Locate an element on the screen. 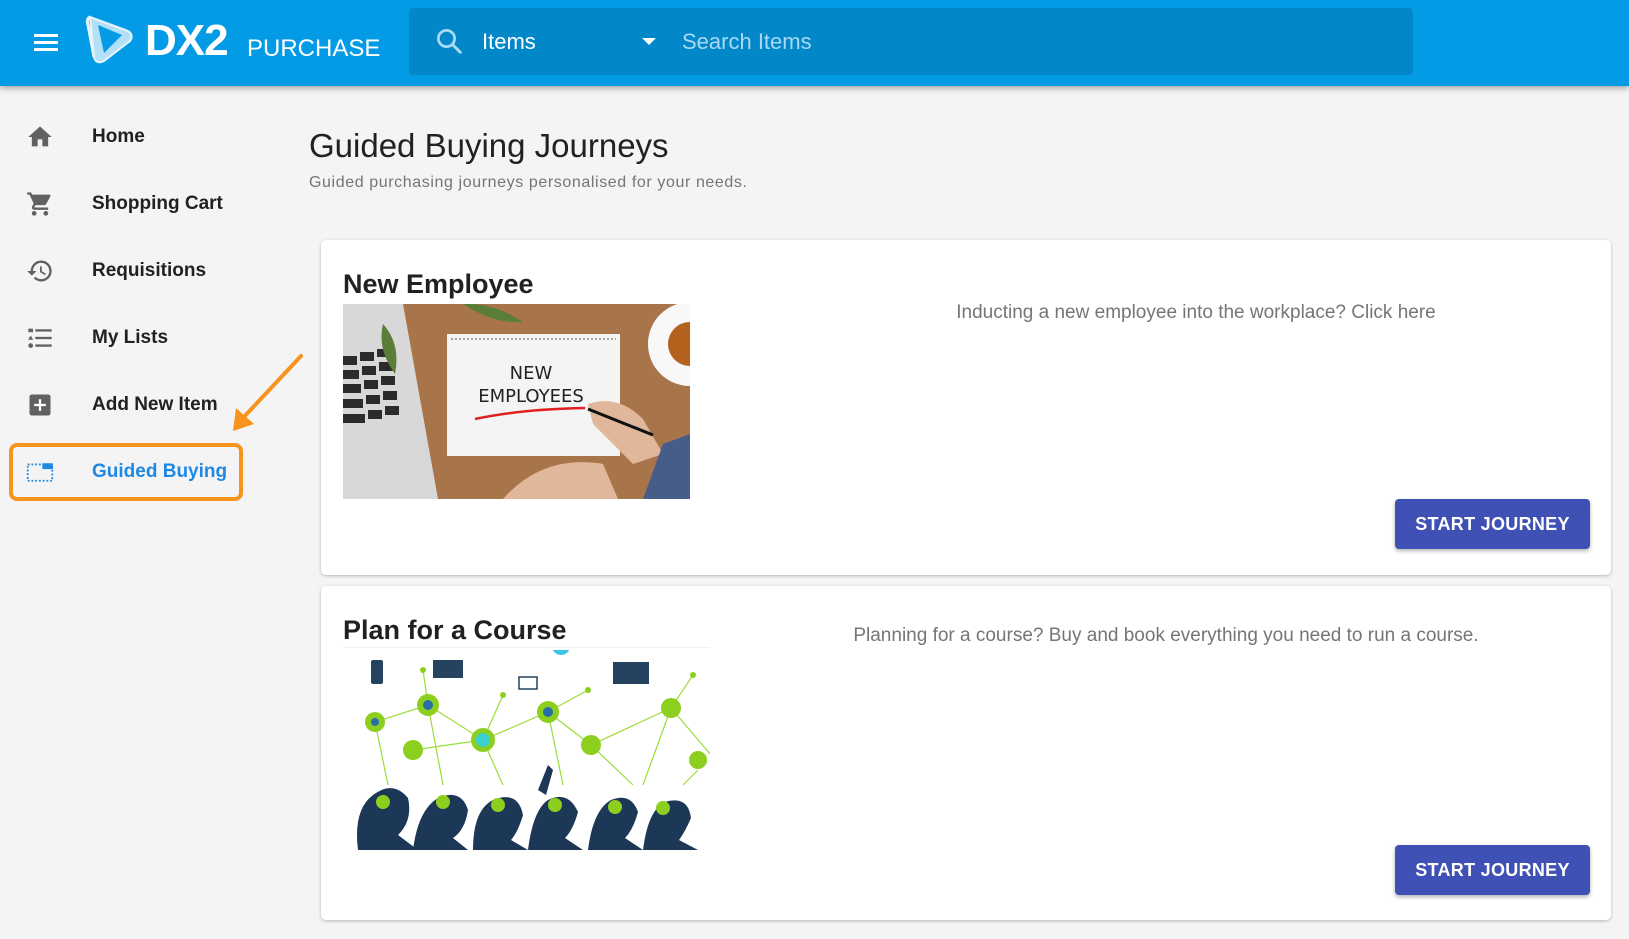 The height and width of the screenshot is (939, 1629). divider is located at coordinates (526, 647).